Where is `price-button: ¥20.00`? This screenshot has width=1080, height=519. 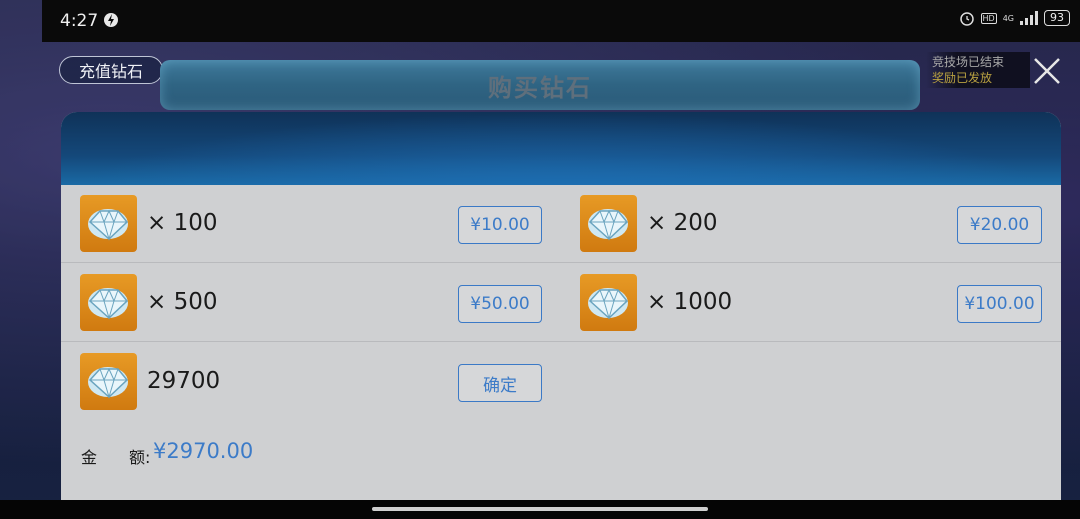 price-button: ¥20.00 is located at coordinates (999, 225).